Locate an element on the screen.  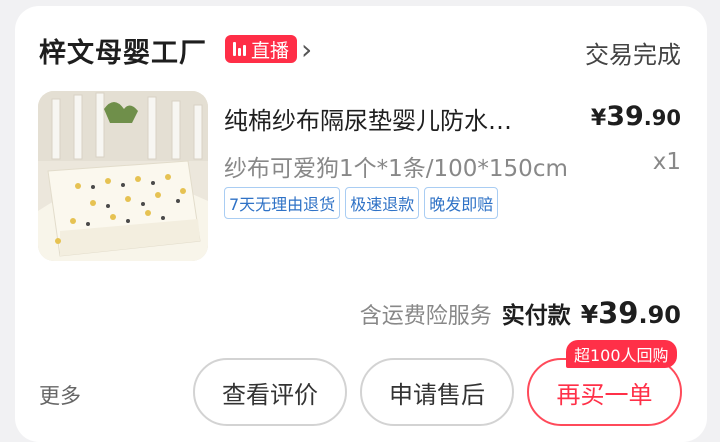
product-photo-illustration is located at coordinates (123, 176).